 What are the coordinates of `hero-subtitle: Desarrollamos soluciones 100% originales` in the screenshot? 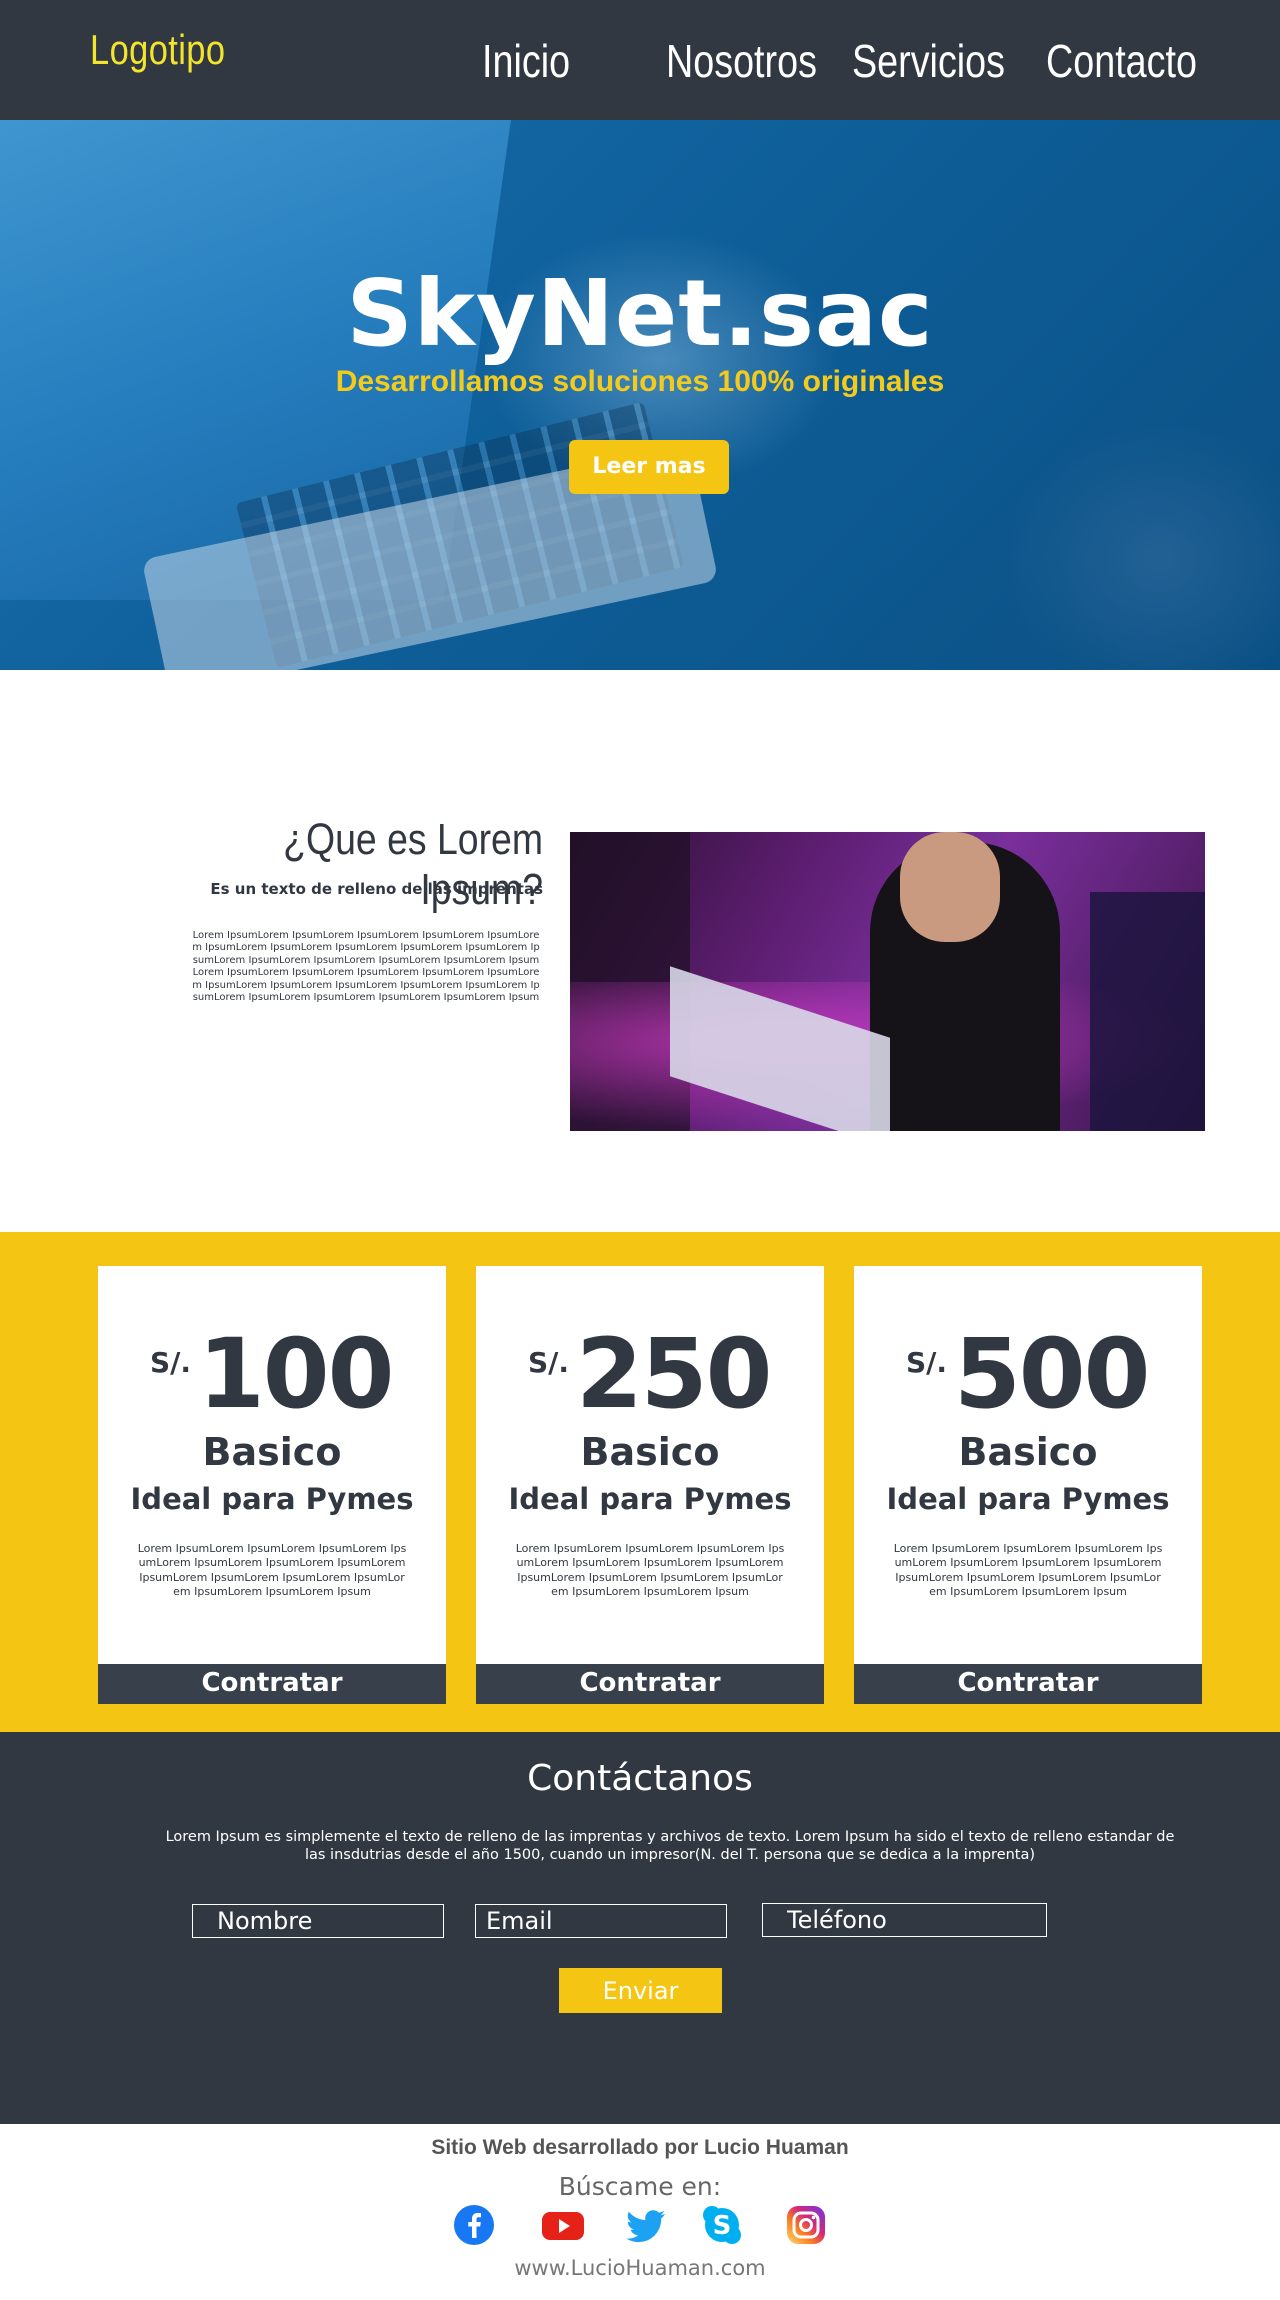 It's located at (640, 381).